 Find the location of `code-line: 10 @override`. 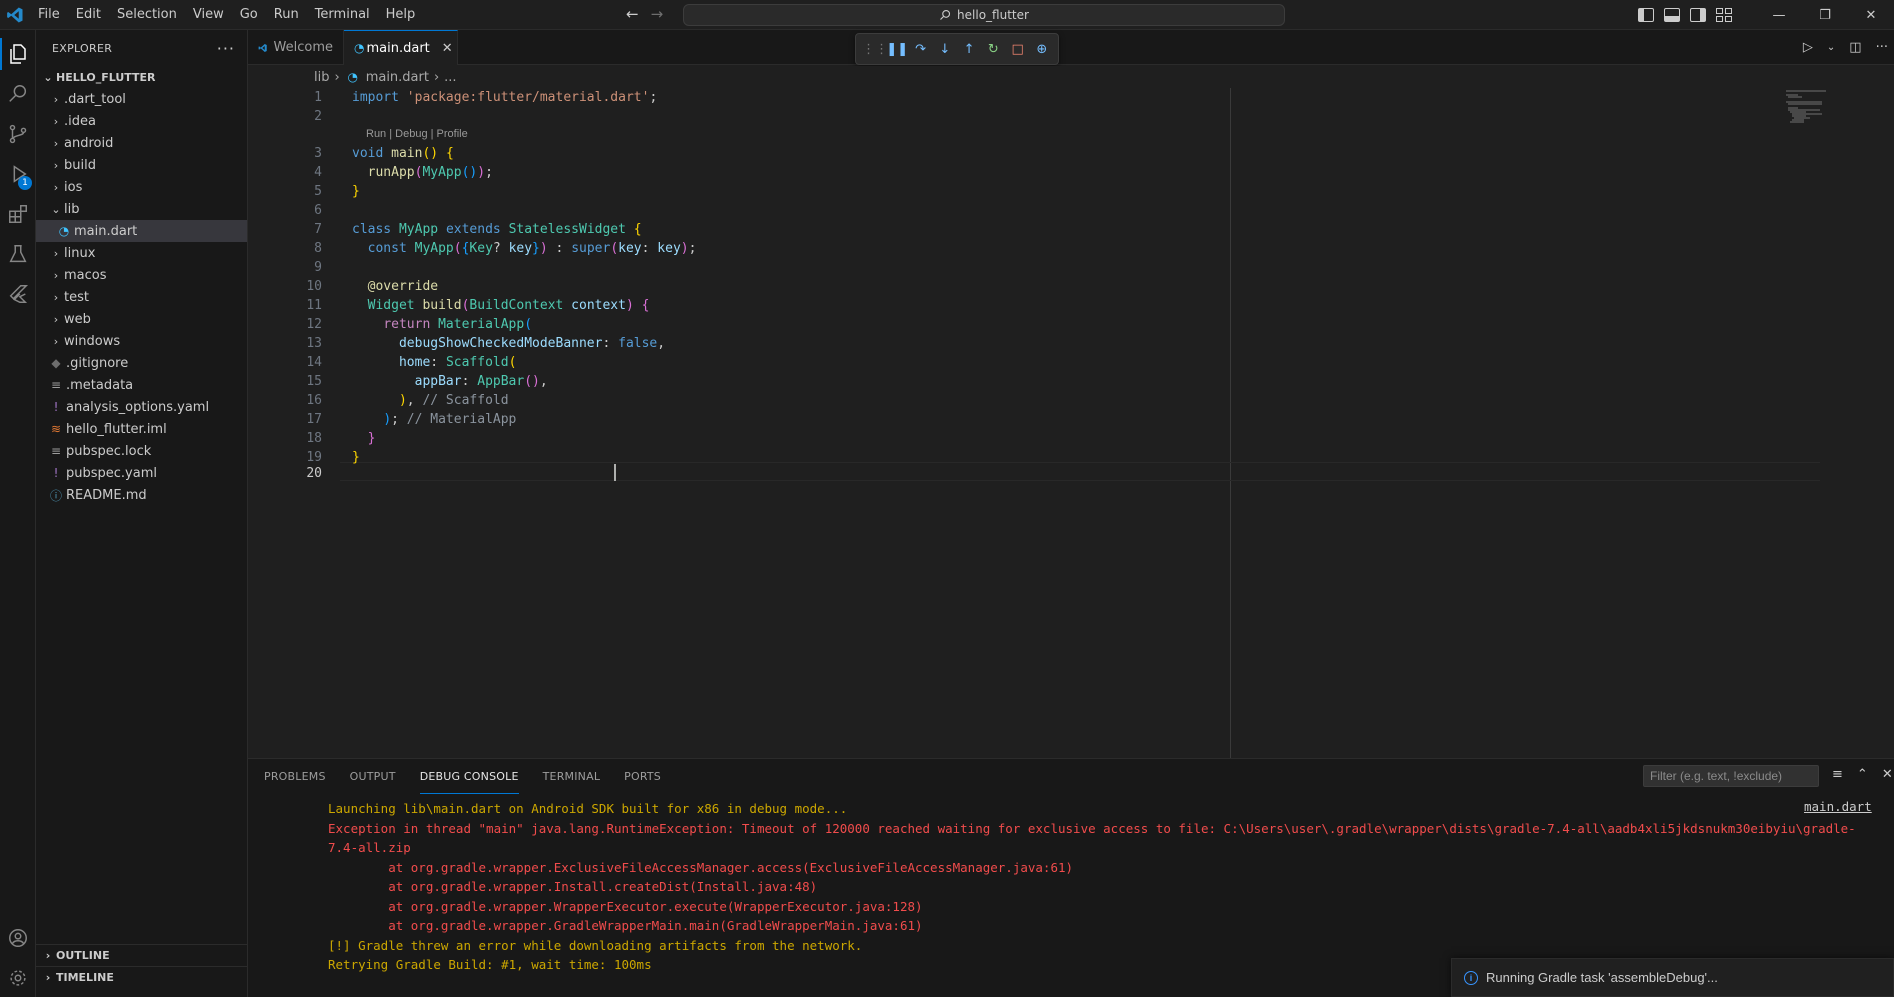

code-line: 10 @override is located at coordinates (372, 286).